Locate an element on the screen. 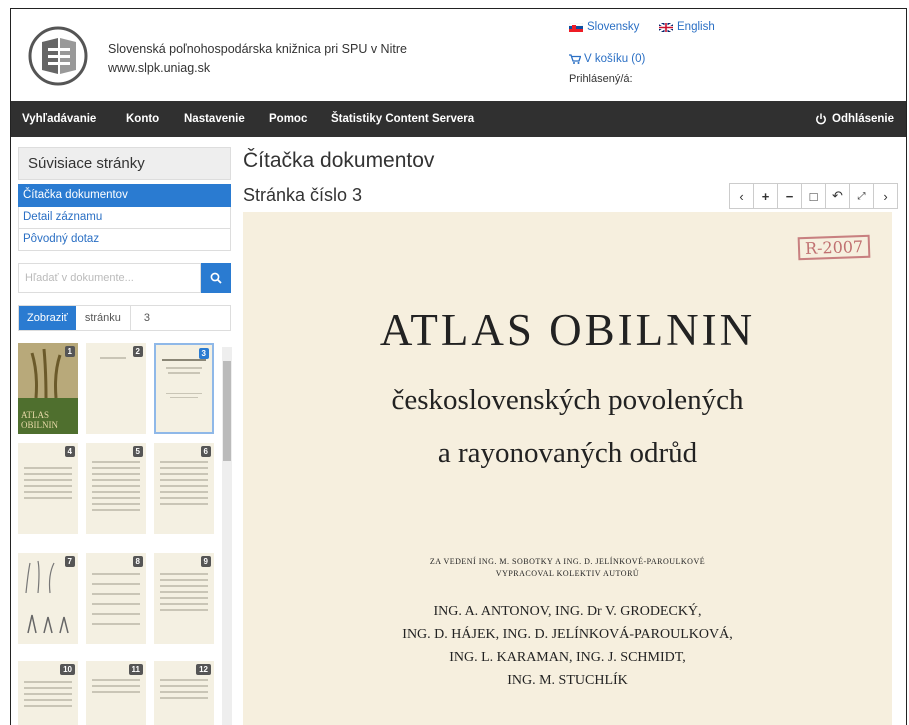 This screenshot has width=909, height=725. logout-button: Odhlásenie is located at coordinates (854, 119).